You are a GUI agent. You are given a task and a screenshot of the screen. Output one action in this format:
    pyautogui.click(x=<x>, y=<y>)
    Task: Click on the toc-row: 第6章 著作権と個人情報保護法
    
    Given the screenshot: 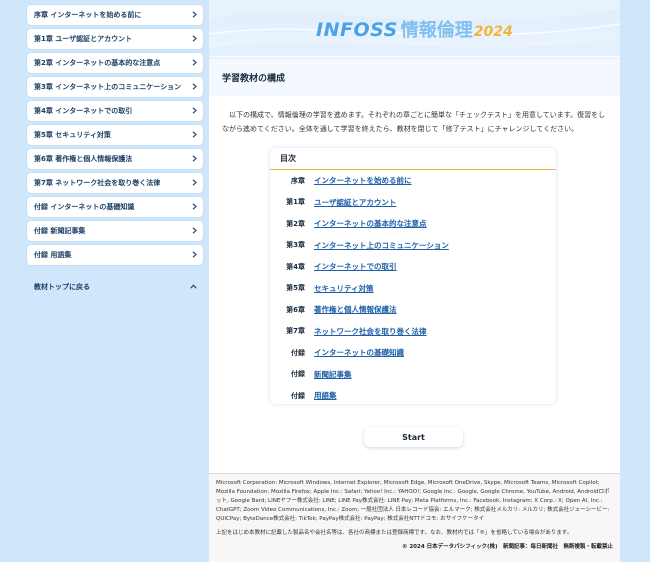 What is the action you would take?
    pyautogui.click(x=413, y=310)
    